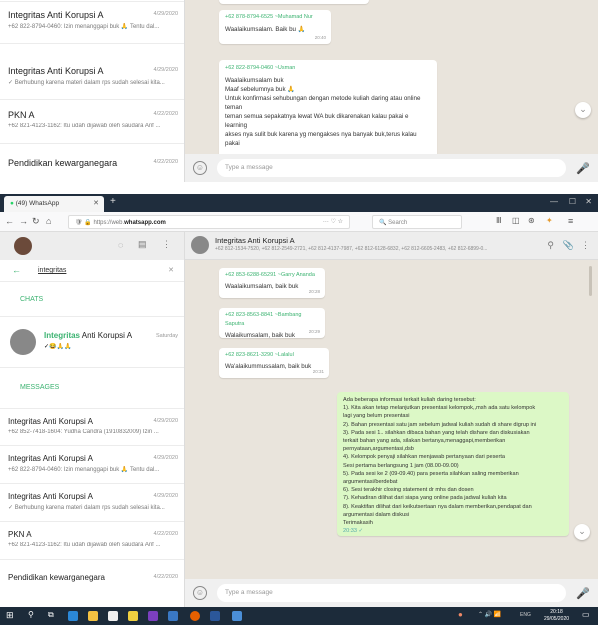  I want to click on more-actions-icon: ···, so click(326, 222).